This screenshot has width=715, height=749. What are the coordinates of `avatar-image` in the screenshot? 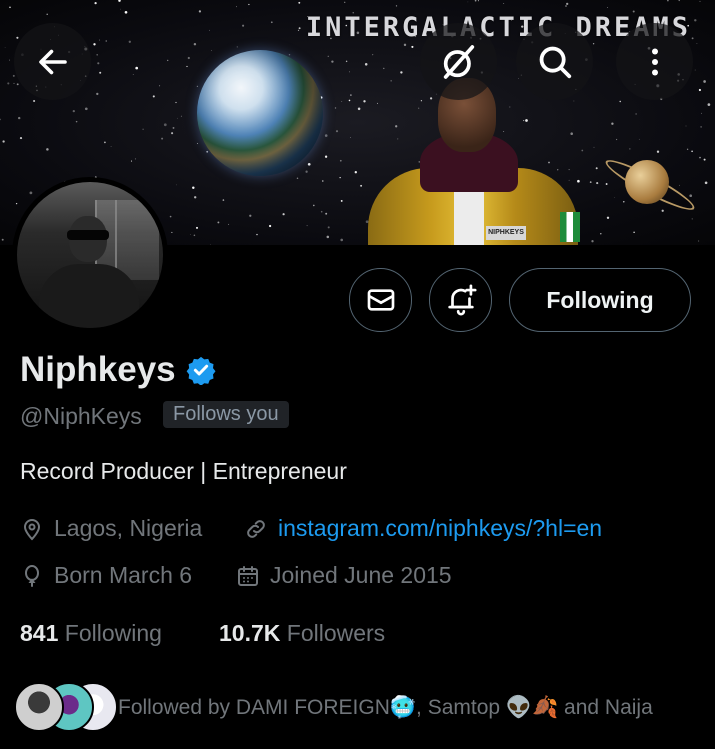 It's located at (90, 255).